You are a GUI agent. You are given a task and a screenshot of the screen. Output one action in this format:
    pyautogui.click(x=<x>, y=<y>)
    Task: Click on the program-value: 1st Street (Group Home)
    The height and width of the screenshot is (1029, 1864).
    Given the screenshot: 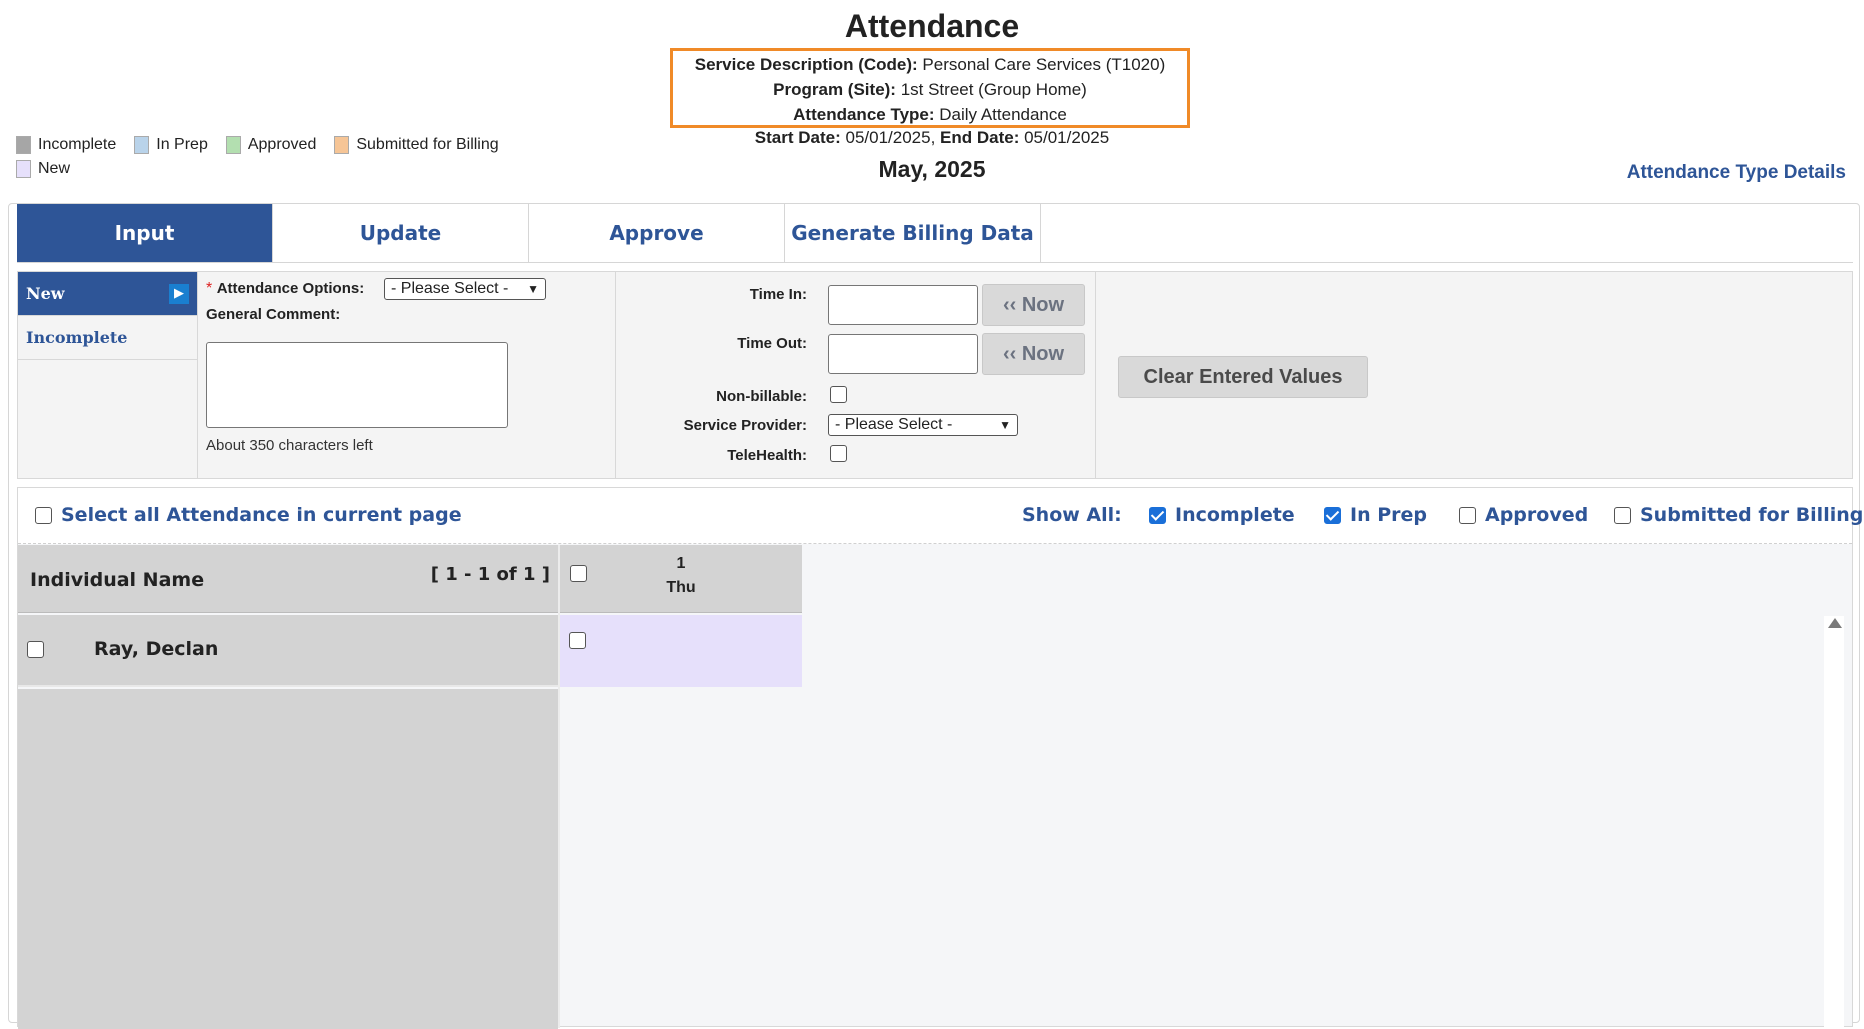 What is the action you would take?
    pyautogui.click(x=991, y=89)
    